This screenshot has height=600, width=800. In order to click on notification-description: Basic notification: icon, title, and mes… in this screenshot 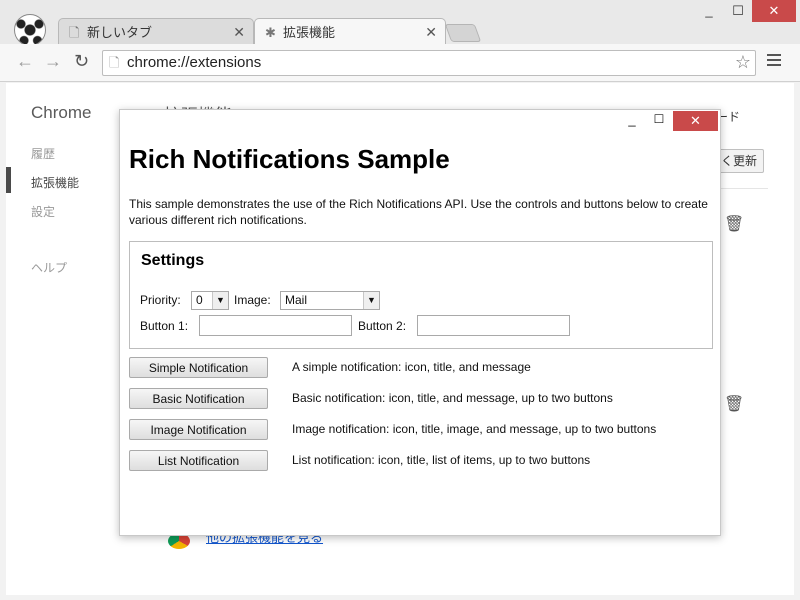, I will do `click(452, 398)`.